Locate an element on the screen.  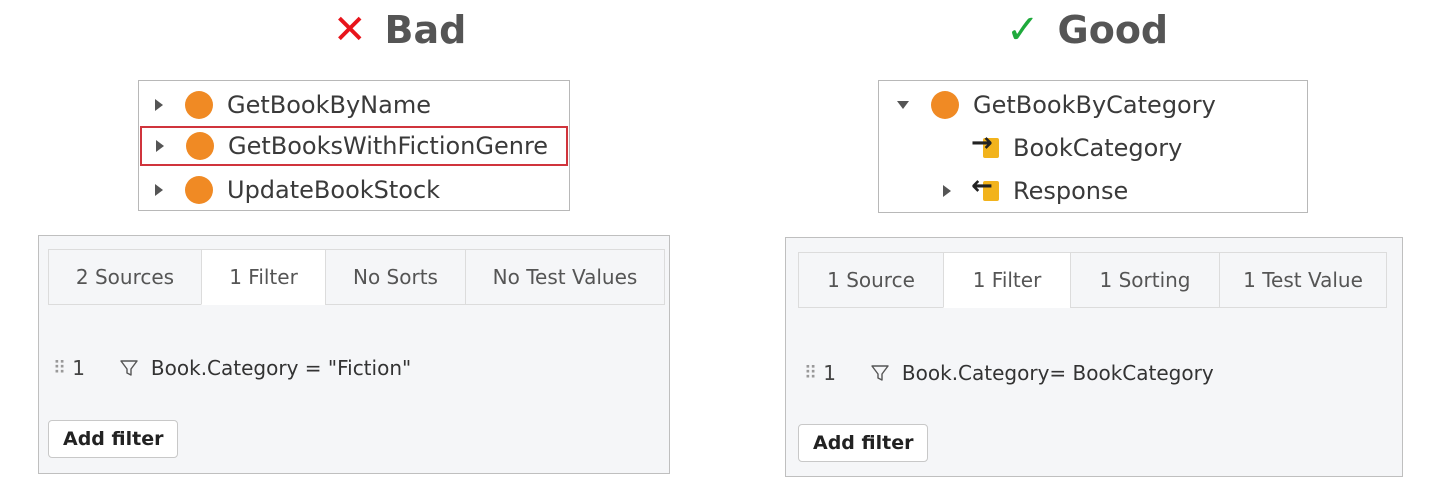
good-heading: ✓ Good is located at coordinates (1087, 30).